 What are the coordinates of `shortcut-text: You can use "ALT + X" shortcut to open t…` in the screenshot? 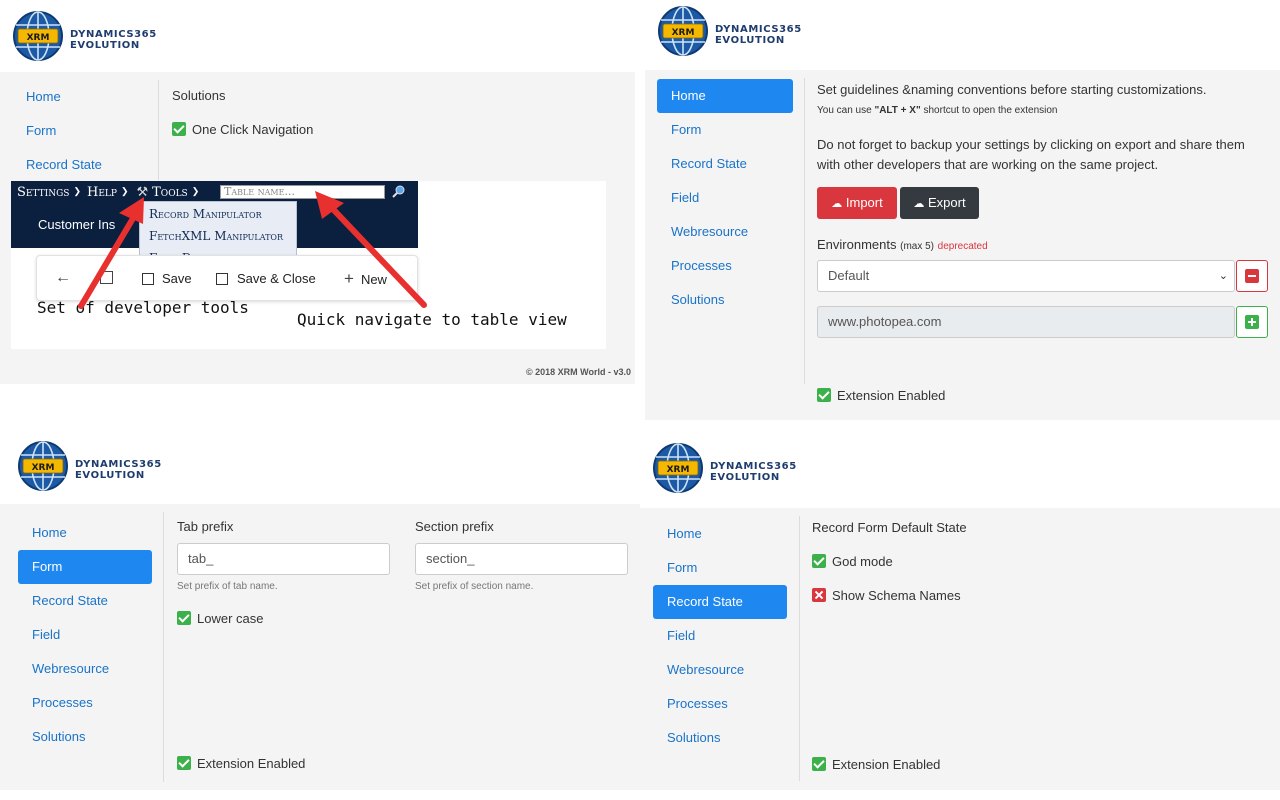 It's located at (937, 110).